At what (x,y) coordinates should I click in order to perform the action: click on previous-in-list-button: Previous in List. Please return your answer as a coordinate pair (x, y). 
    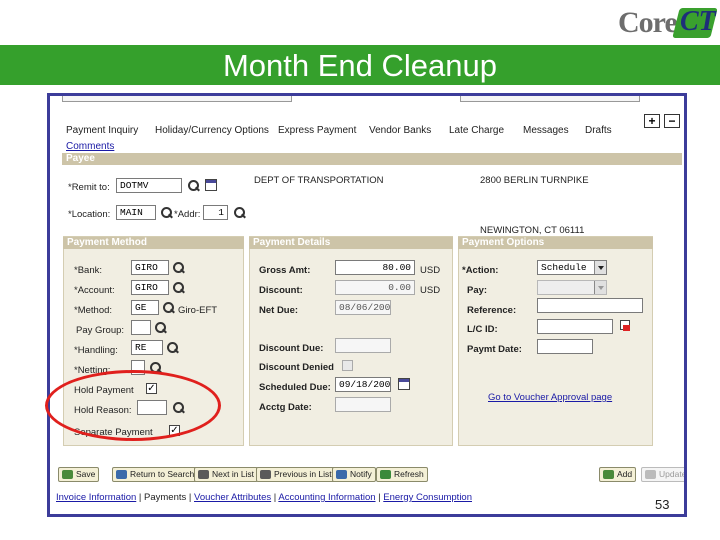
    Looking at the image, I should click on (296, 474).